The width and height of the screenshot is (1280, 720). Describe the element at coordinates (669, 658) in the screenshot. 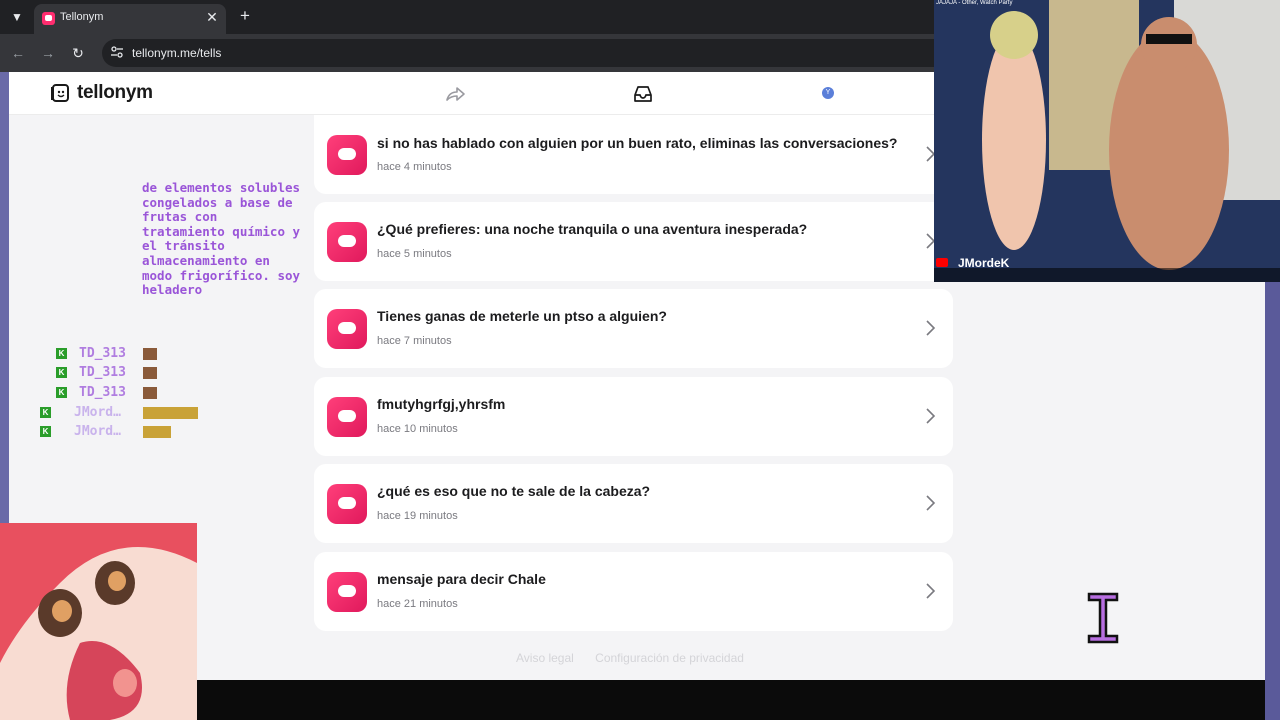

I see `privacy-settings-link: Configuración de privacidad` at that location.